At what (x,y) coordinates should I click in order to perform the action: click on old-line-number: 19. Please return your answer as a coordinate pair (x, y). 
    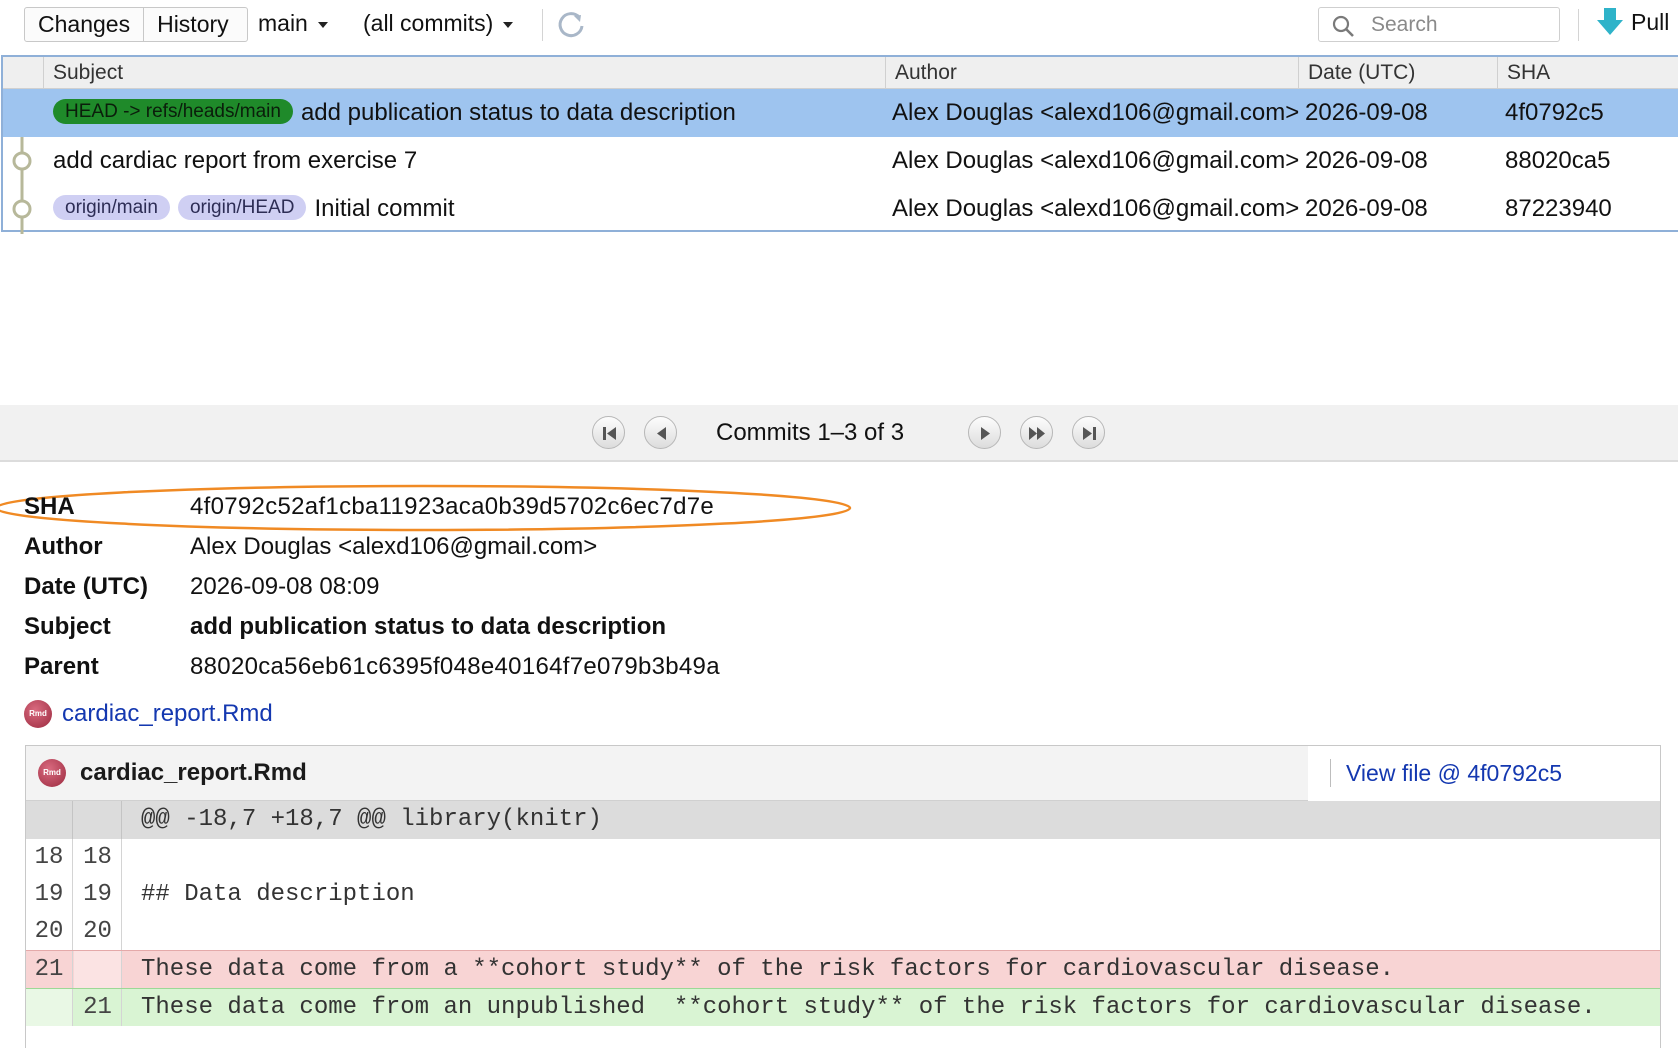
    Looking at the image, I should click on (49, 895).